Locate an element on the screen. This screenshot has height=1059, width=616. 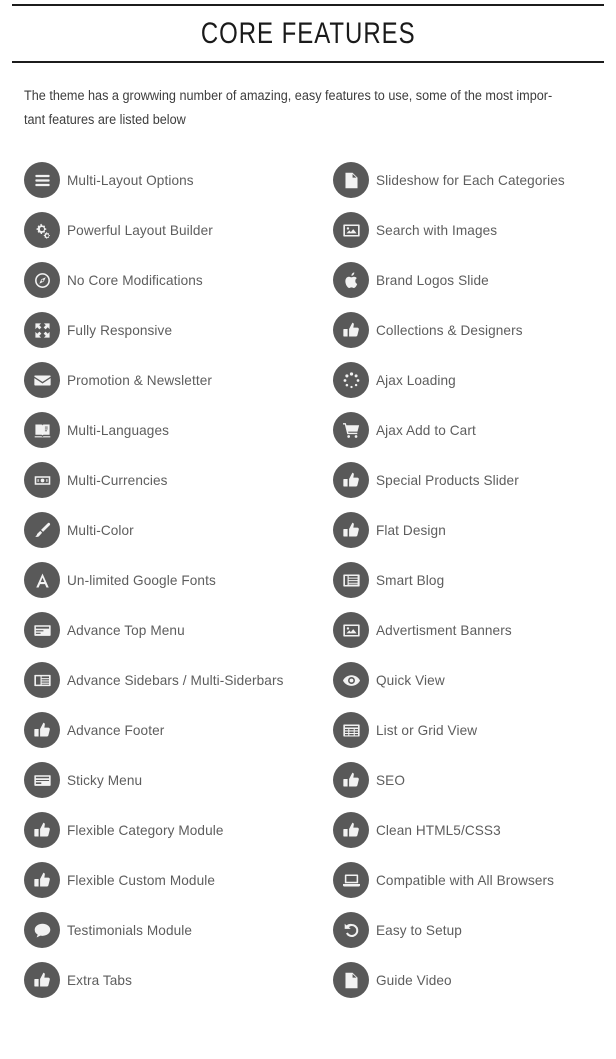
feature-label: Quick View is located at coordinates (410, 680).